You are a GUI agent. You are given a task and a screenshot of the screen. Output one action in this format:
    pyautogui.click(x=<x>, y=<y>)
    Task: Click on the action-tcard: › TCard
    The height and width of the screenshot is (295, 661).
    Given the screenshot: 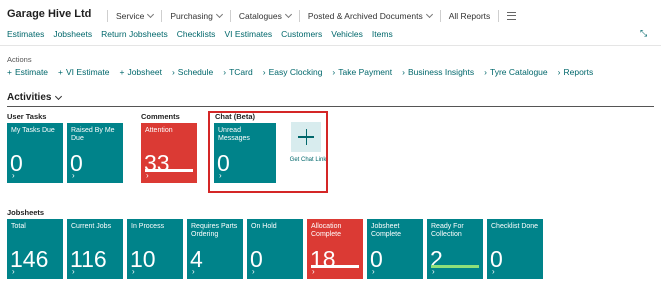 What is the action you would take?
    pyautogui.click(x=237, y=72)
    